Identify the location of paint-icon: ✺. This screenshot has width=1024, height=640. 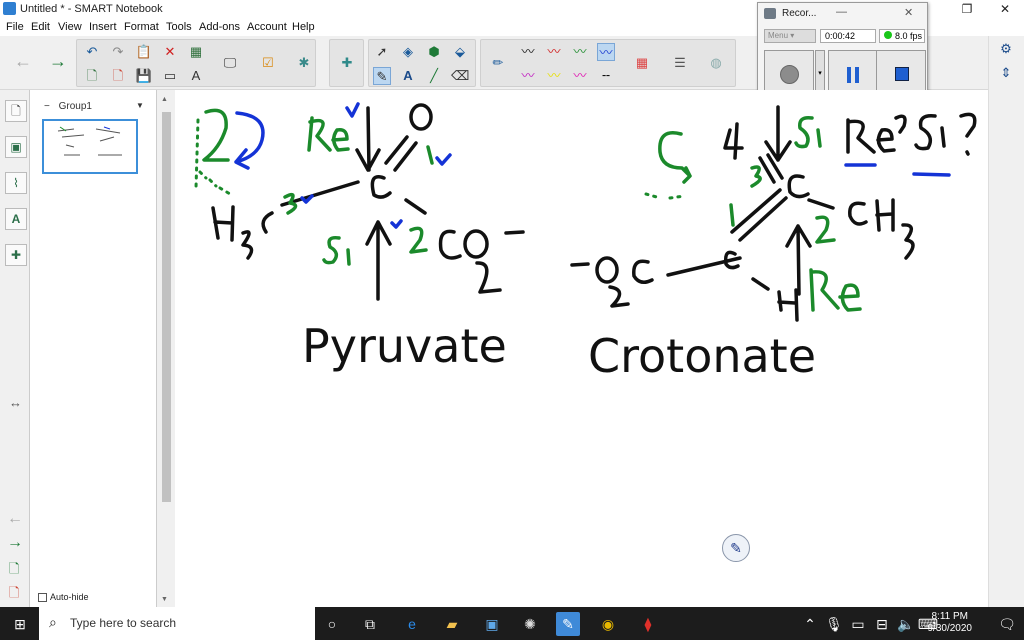
(530, 624).